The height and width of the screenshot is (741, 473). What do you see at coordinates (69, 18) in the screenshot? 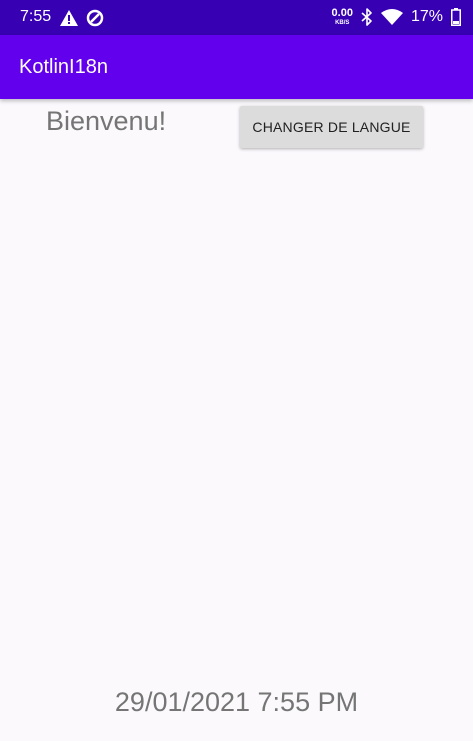
I see `warning-icon` at bounding box center [69, 18].